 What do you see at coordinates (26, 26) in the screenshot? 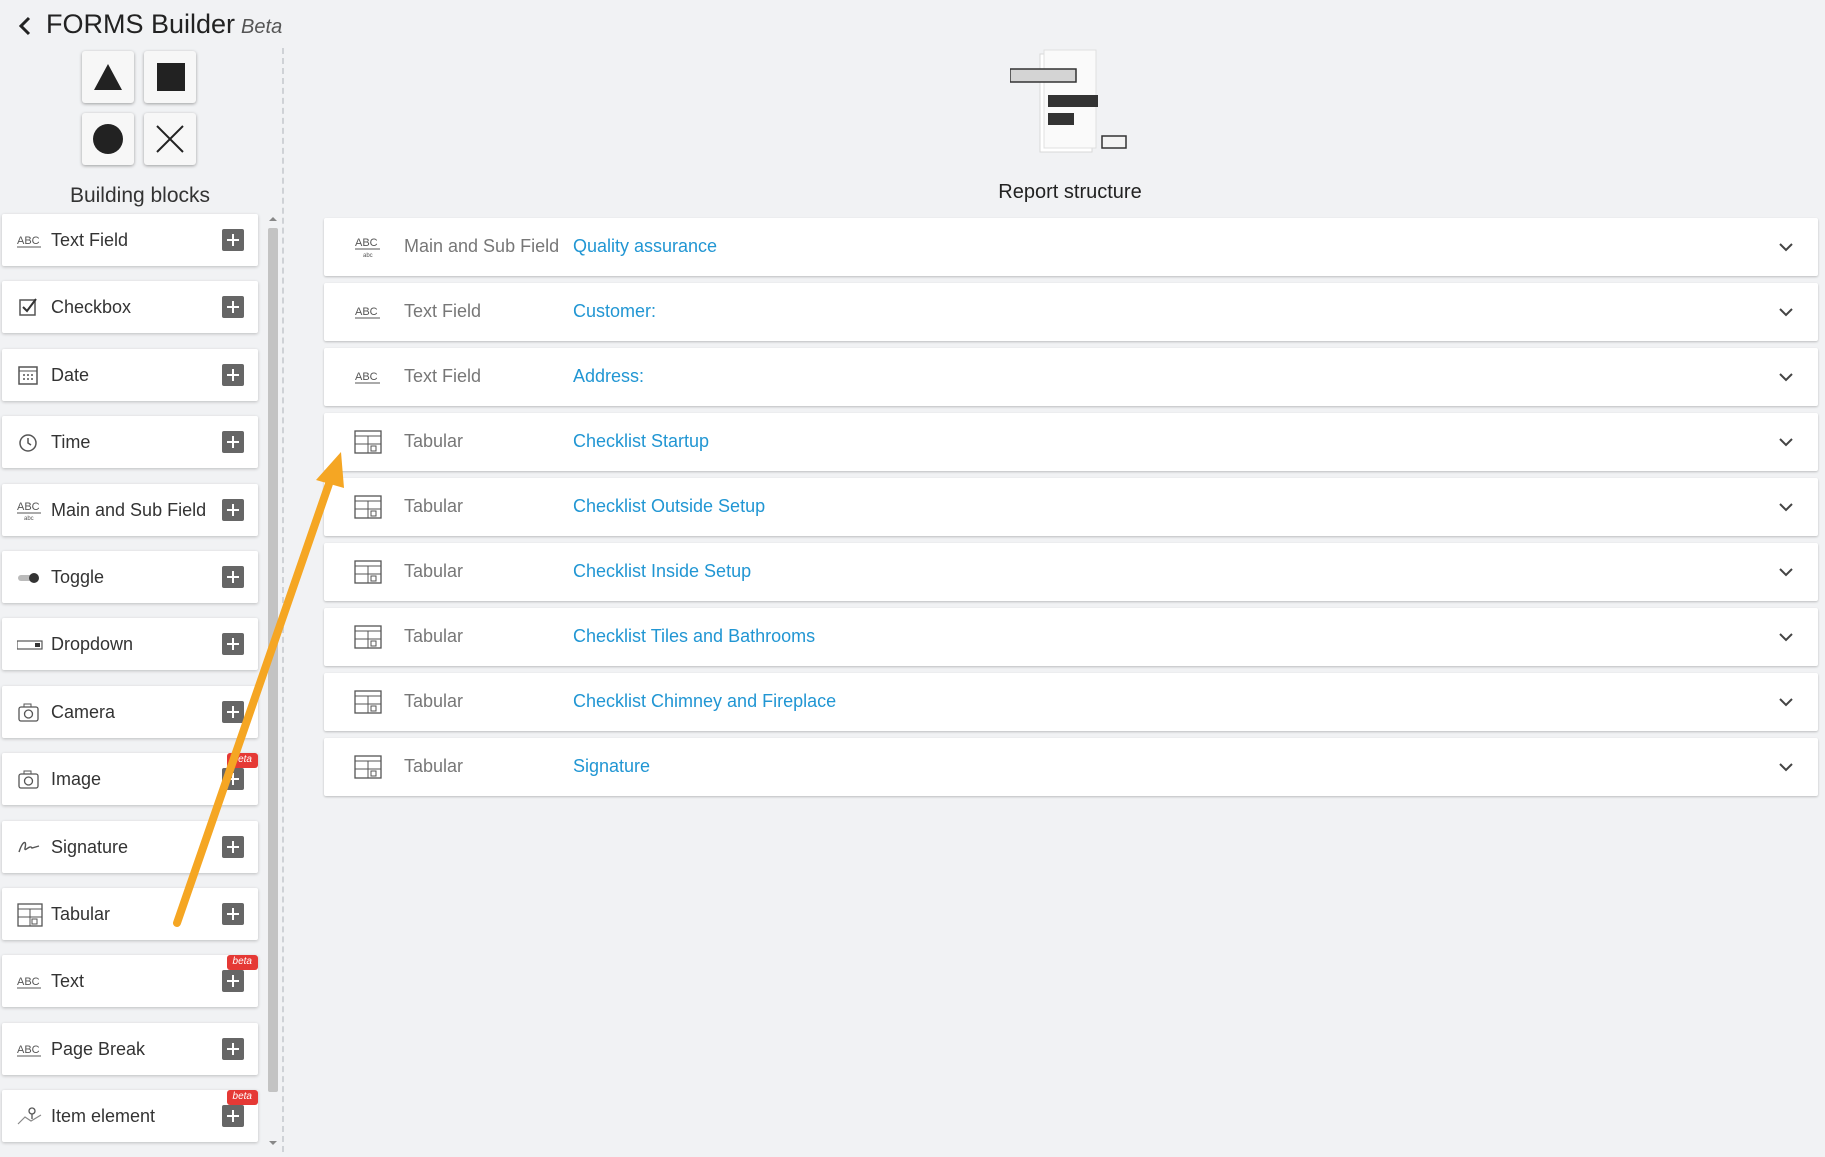
I see `back-arrow-icon` at bounding box center [26, 26].